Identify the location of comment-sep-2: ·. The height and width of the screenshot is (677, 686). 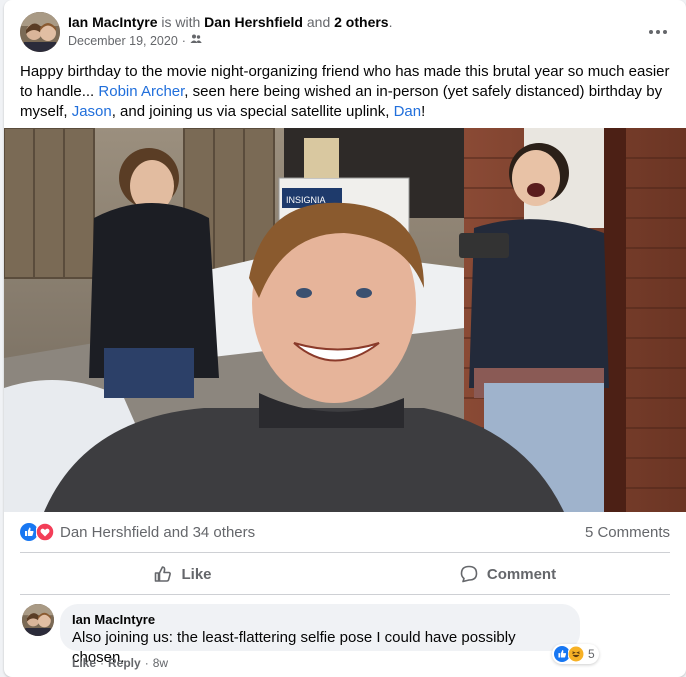
(146, 663).